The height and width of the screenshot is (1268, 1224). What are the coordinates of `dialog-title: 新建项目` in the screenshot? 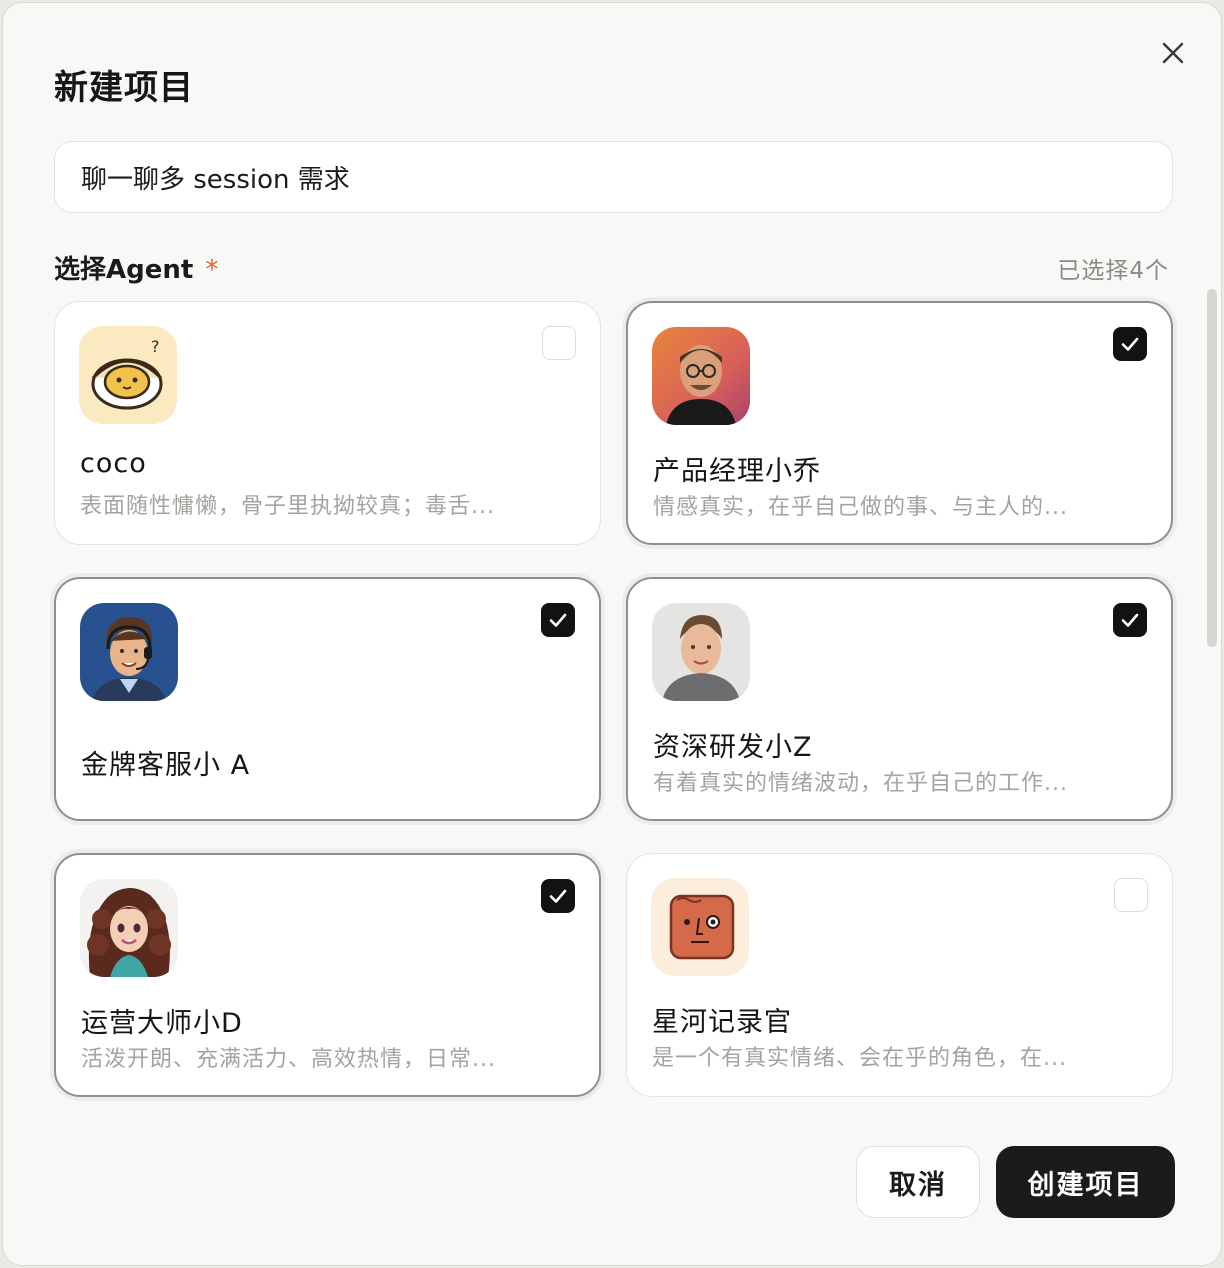 It's located at (124, 88).